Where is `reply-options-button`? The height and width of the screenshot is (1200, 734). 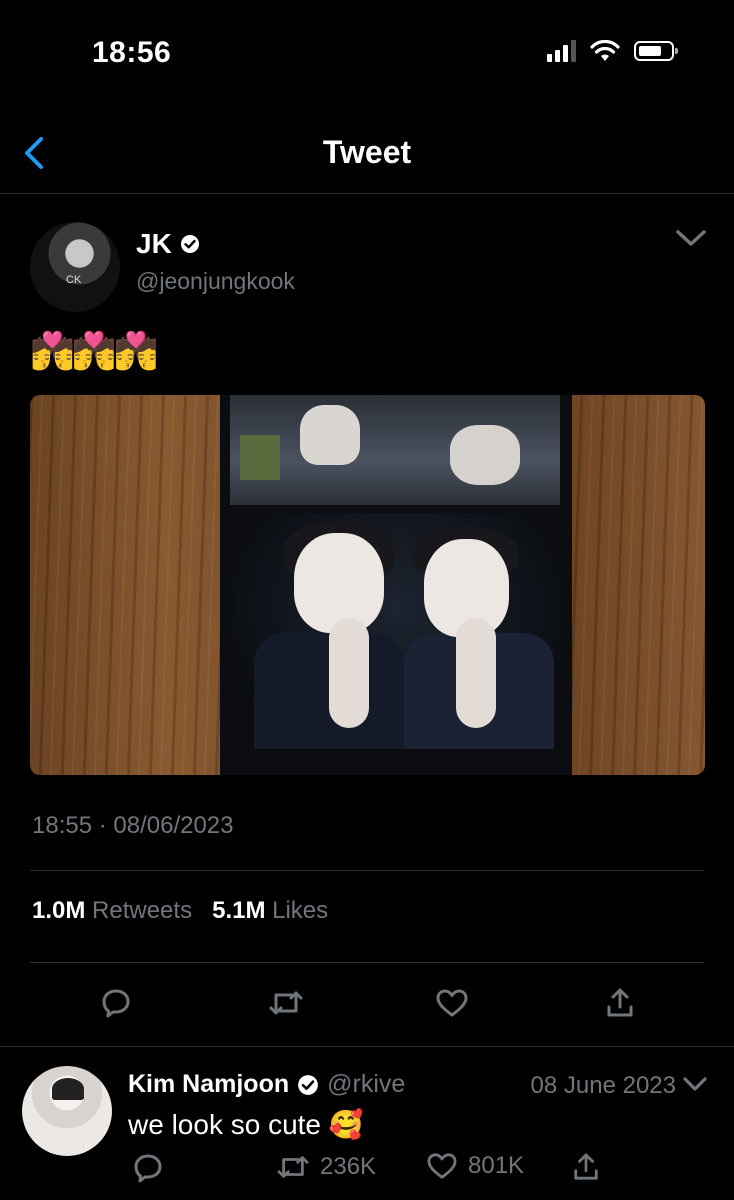 reply-options-button is located at coordinates (695, 1084).